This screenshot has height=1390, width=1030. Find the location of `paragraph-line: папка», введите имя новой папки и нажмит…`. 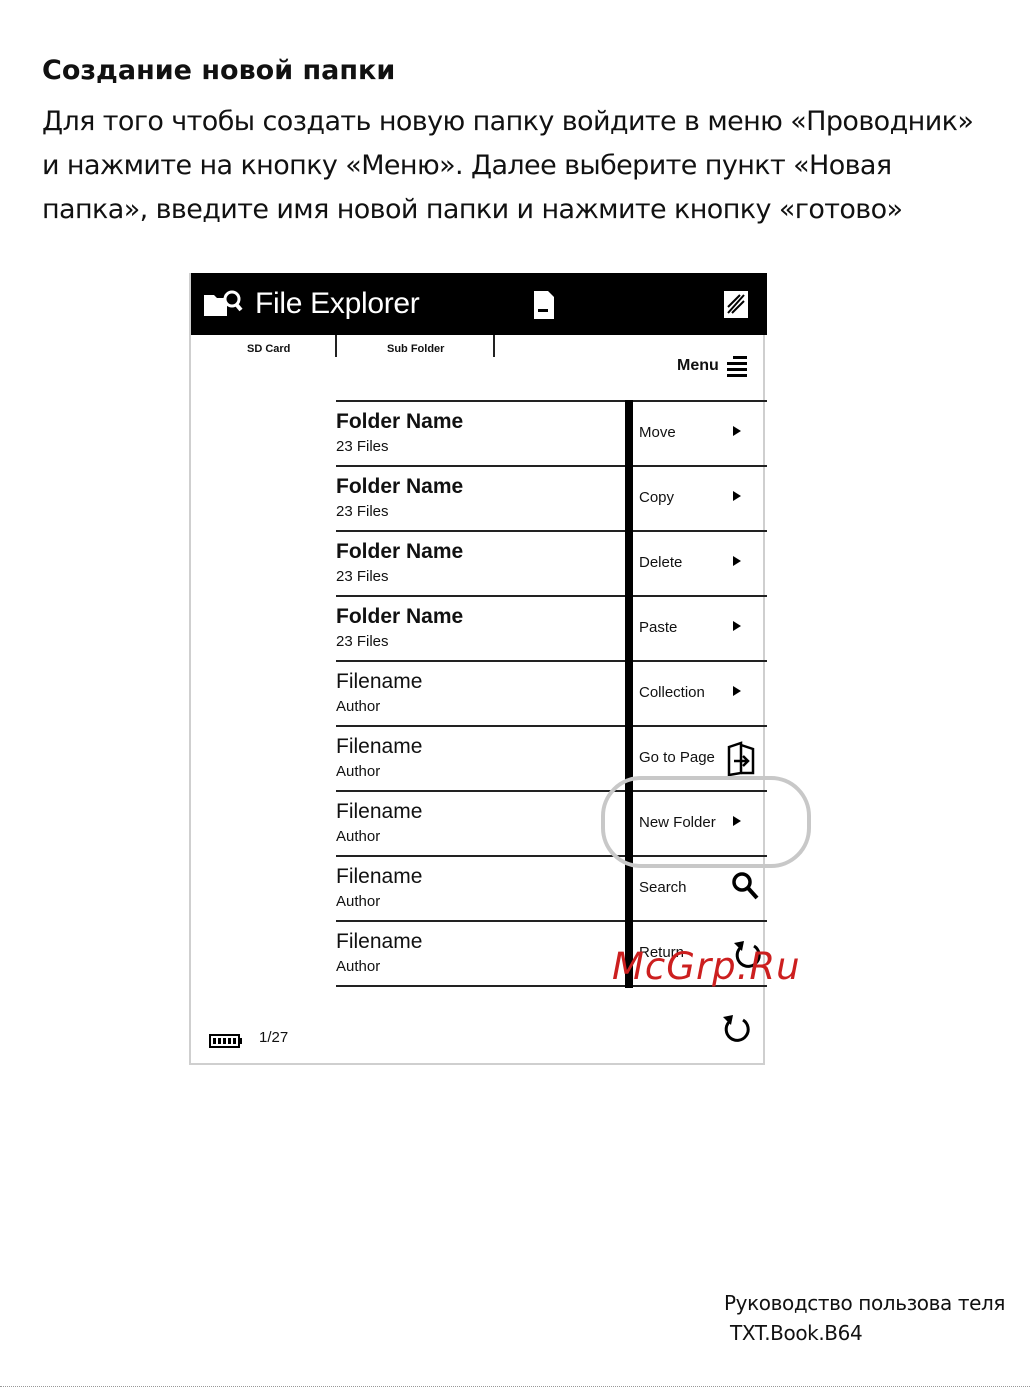

paragraph-line: папка», введите имя новой папки и нажмит… is located at coordinates (472, 209).